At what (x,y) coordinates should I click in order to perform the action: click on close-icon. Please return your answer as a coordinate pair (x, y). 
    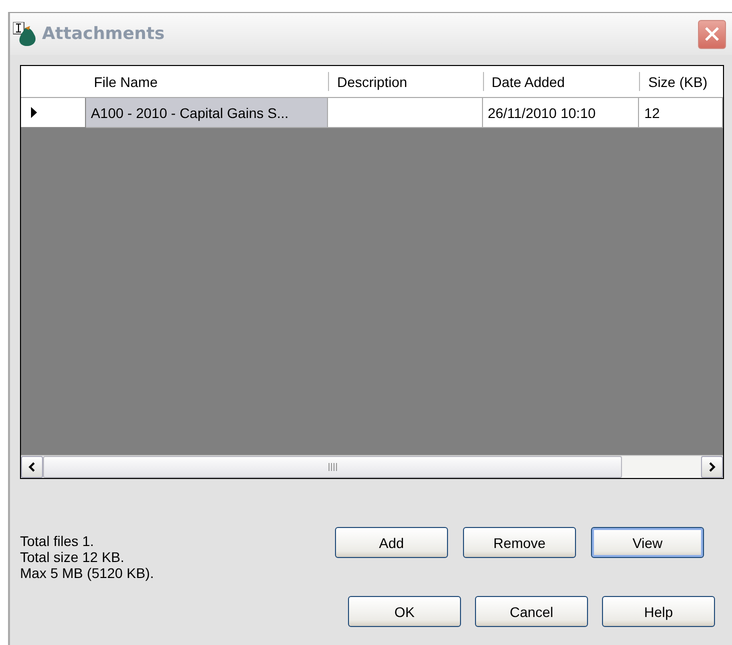
    Looking at the image, I should click on (712, 34).